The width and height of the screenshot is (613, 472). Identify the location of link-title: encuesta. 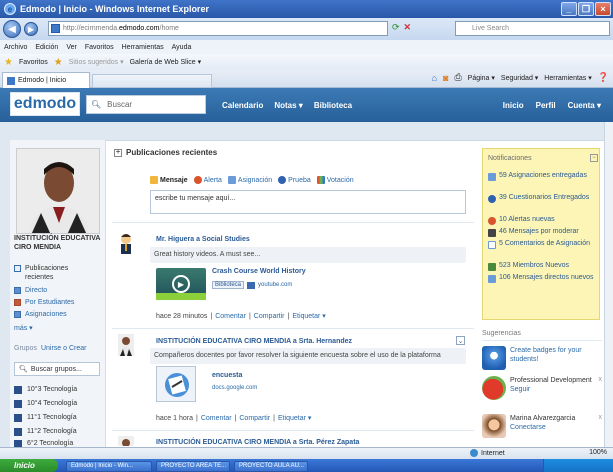
(227, 375).